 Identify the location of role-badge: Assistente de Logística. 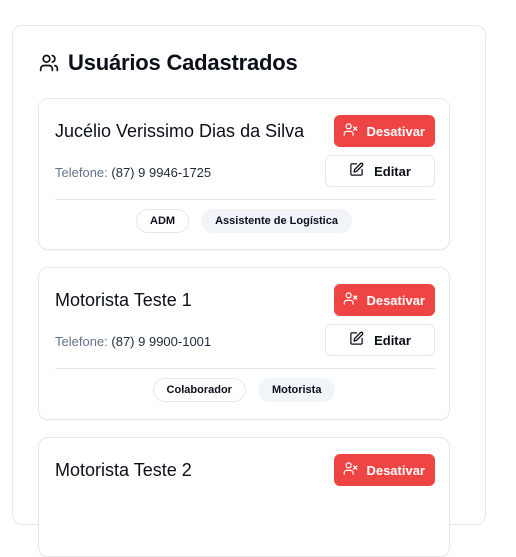
(276, 221).